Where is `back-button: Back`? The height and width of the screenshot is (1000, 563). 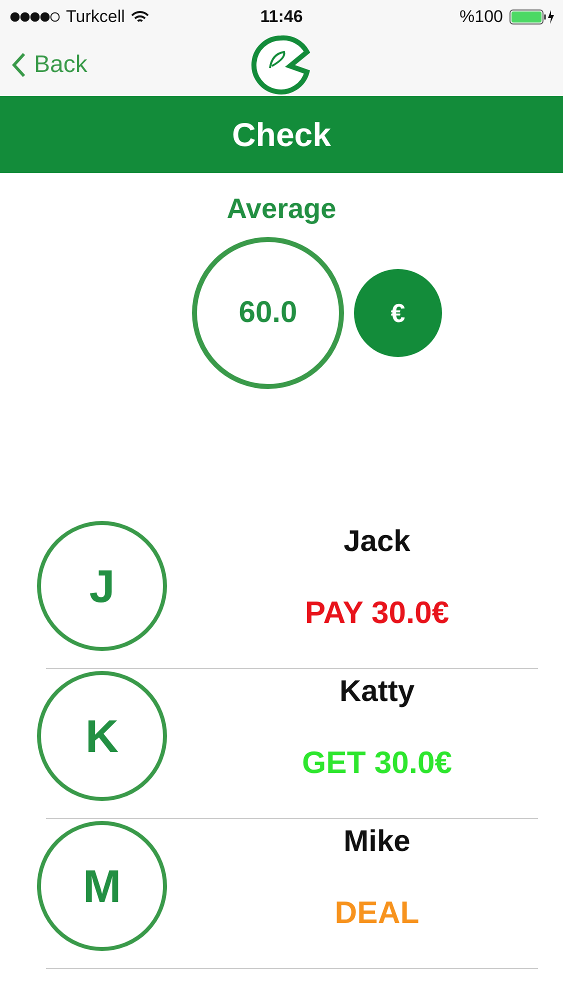 back-button: Back is located at coordinates (44, 65).